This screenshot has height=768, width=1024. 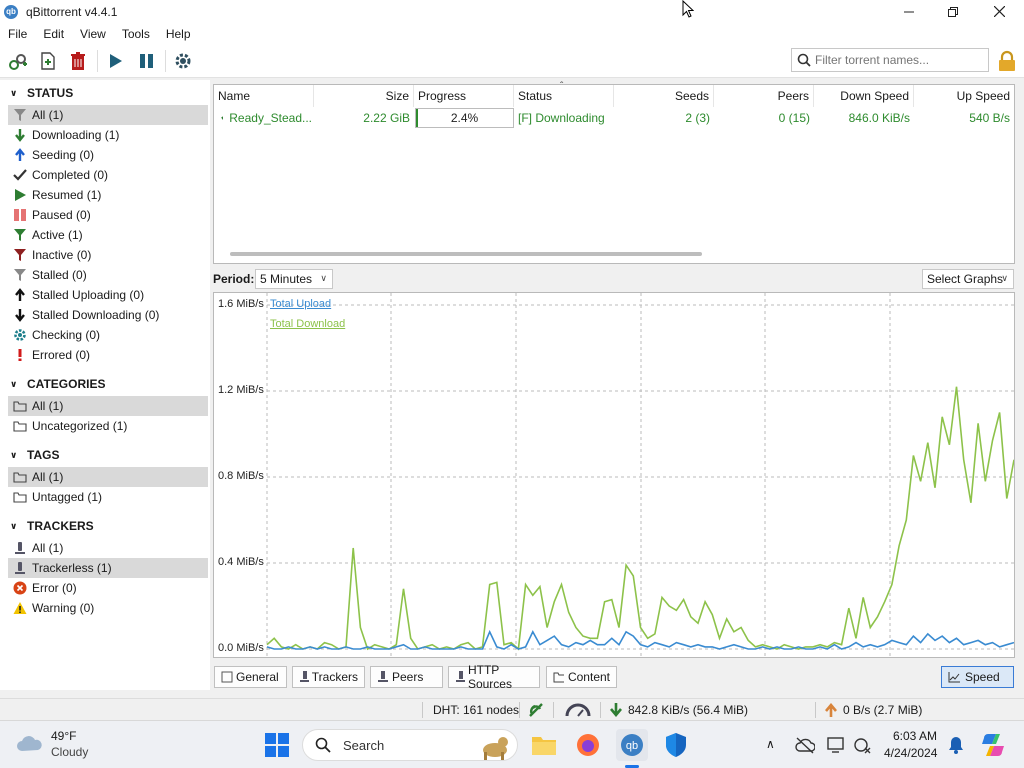 What do you see at coordinates (614, 279) in the screenshot?
I see `period-row: Period: 5 Minutes ∨ Select Graphs ∨` at bounding box center [614, 279].